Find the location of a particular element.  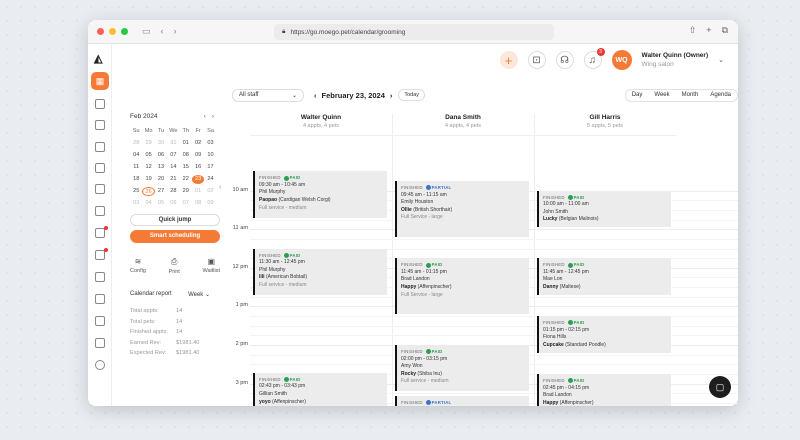

sidebar-toggle-icon: ▭ is located at coordinates (146, 31).